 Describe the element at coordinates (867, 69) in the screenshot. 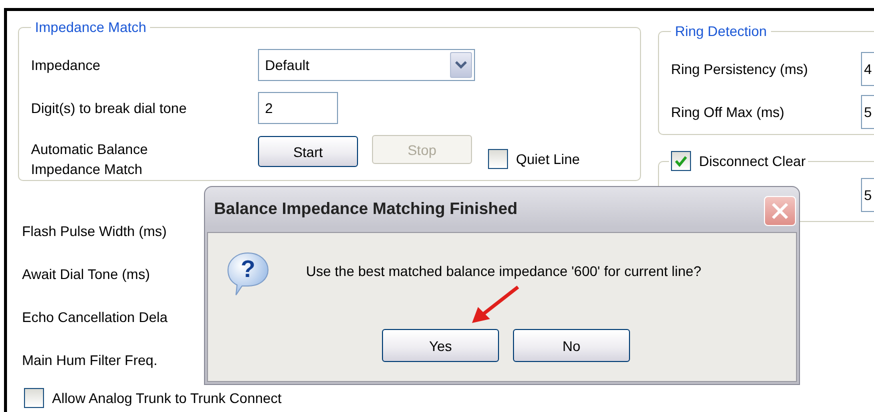

I see `number-field: 4` at that location.